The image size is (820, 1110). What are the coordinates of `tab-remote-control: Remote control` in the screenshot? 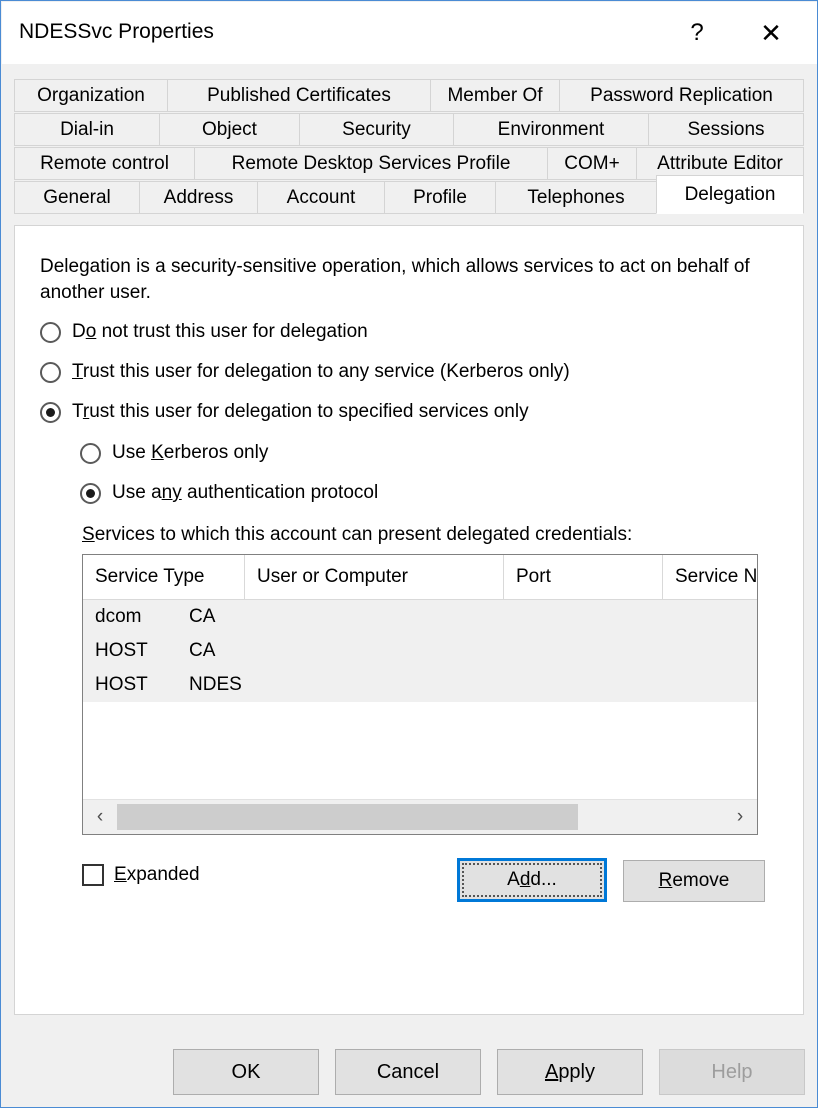 It's located at (104, 163).